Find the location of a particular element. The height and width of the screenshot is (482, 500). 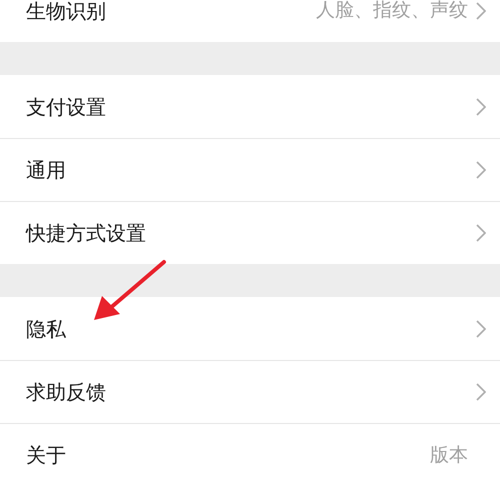

settings-row: 通用 is located at coordinates (250, 169).